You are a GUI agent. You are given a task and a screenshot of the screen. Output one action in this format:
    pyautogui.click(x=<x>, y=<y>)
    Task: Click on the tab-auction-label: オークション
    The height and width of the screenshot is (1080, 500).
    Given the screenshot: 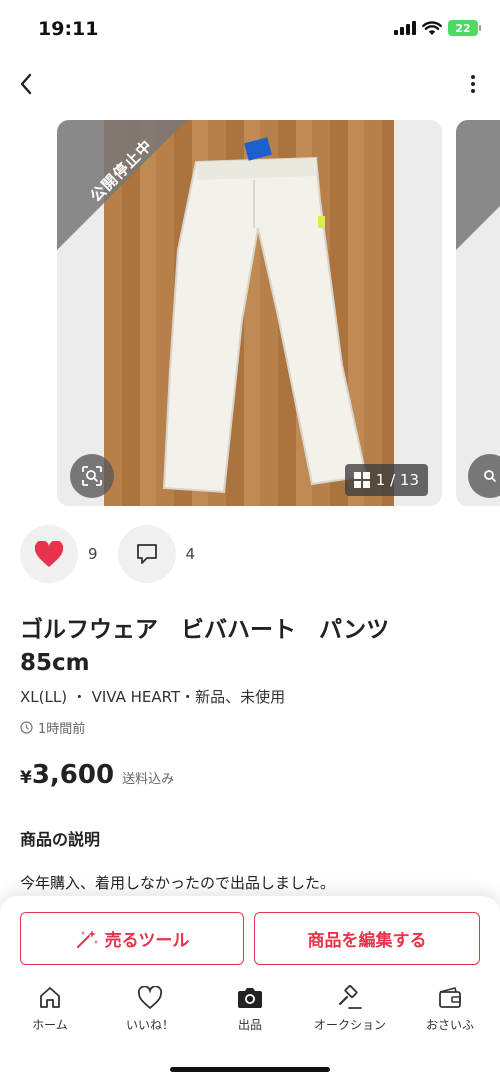 What is the action you would take?
    pyautogui.click(x=349, y=1025)
    